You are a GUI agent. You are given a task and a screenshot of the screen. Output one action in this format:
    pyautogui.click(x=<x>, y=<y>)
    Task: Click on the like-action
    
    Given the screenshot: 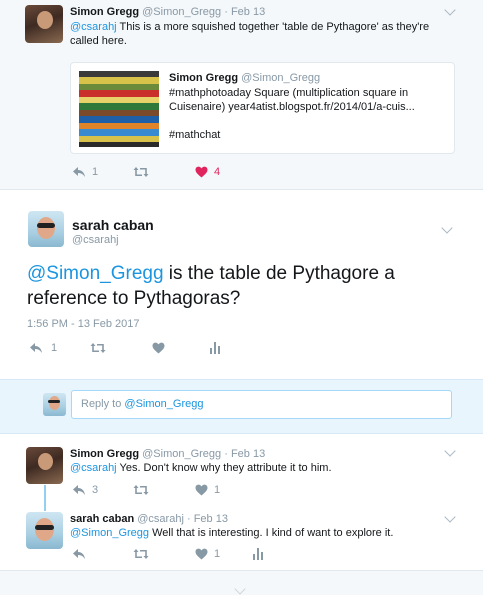 What is the action you would take?
    pyautogui.click(x=158, y=348)
    